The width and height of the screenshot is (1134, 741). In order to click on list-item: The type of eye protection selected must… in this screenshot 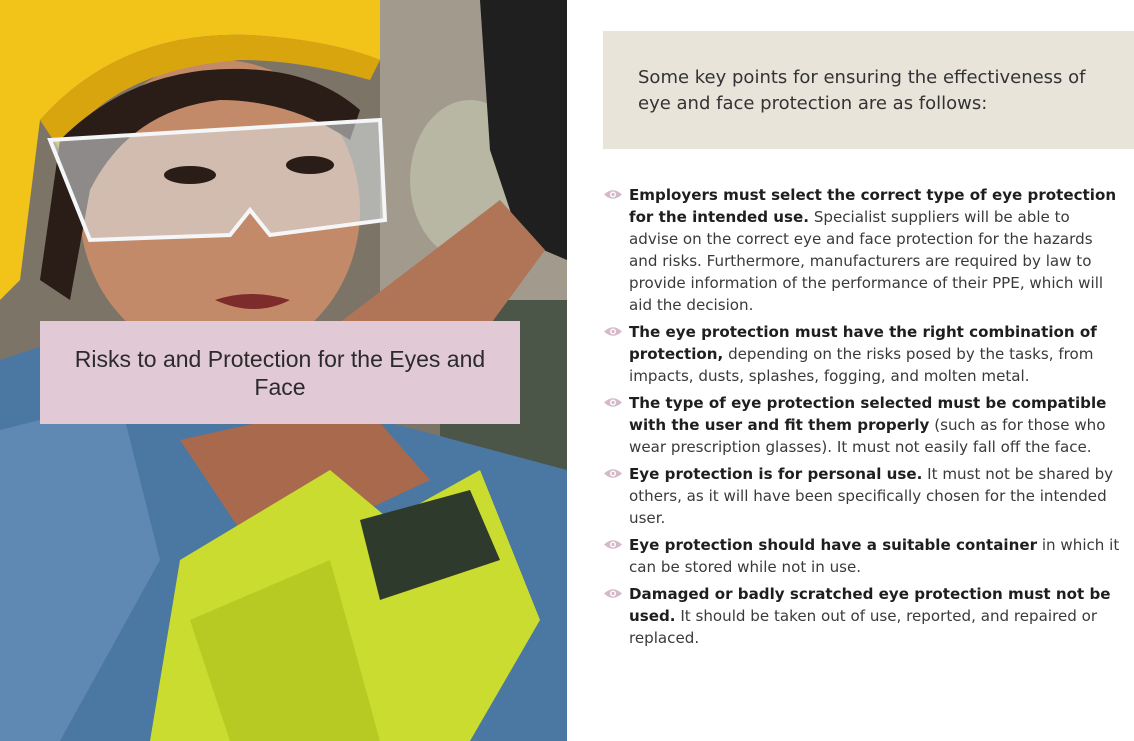, I will do `click(863, 425)`.